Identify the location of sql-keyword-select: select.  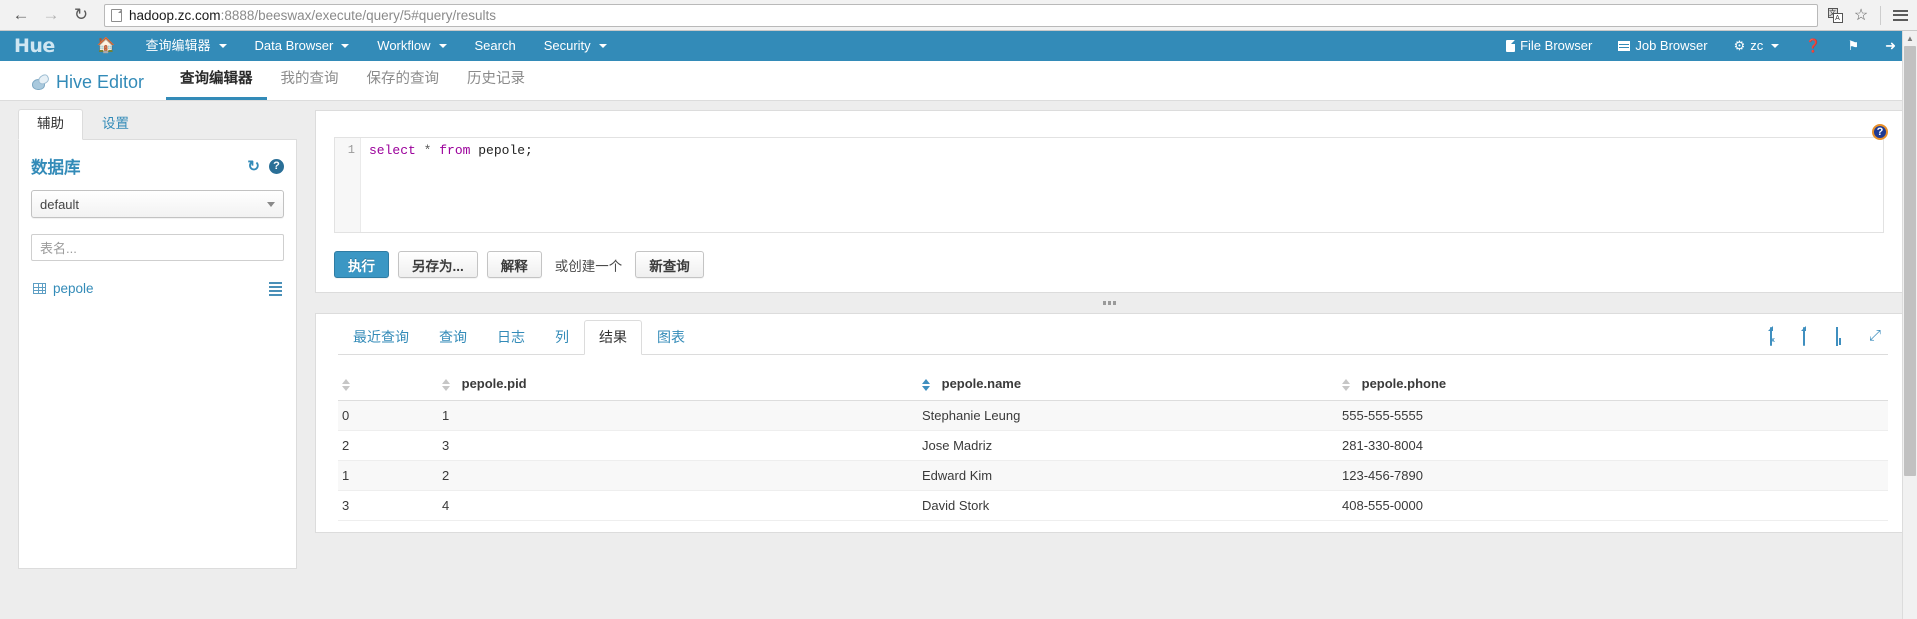
(392, 150).